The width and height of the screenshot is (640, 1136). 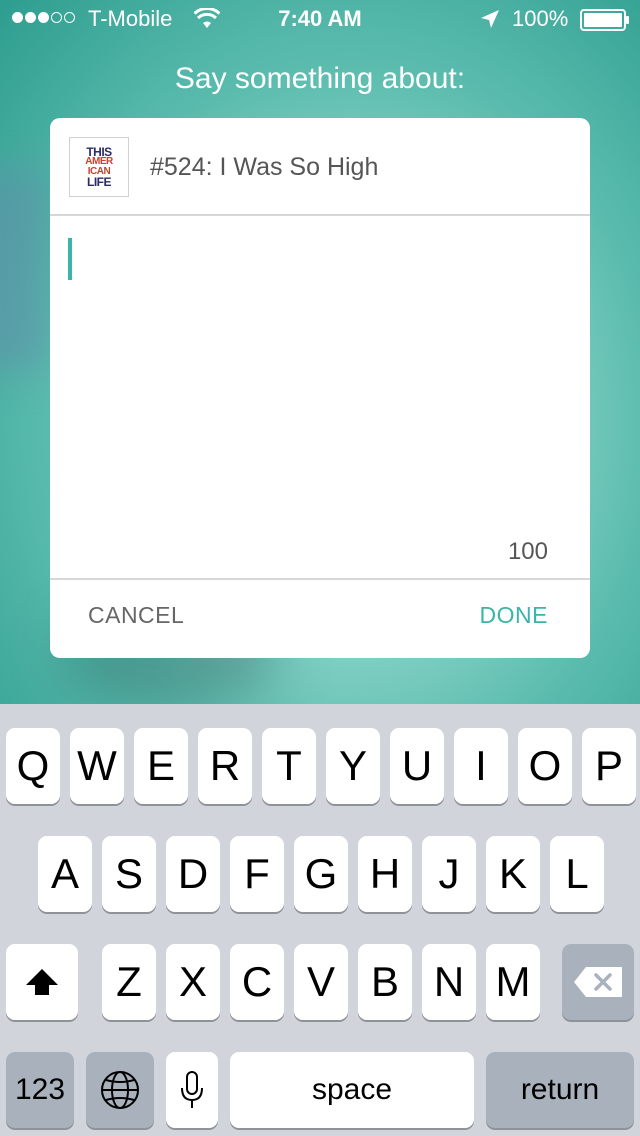 I want to click on globe-key, so click(x=120, y=1090).